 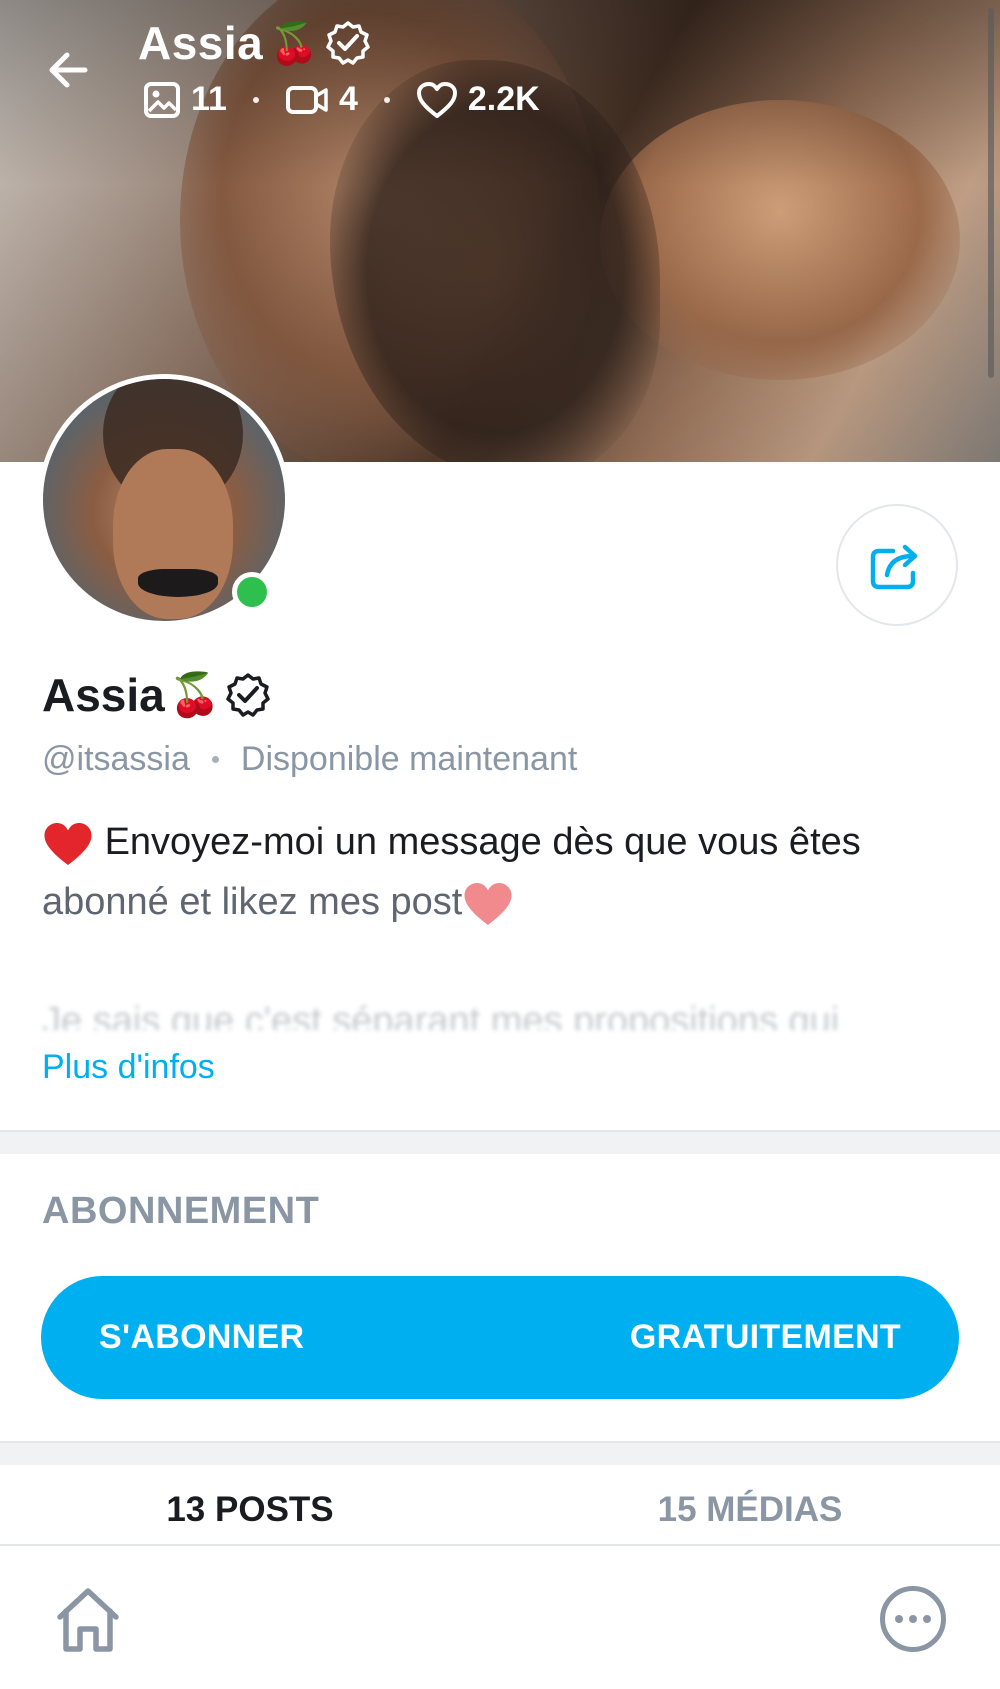 What do you see at coordinates (409, 759) in the screenshot?
I see `availability-status: Disponible maintenant` at bounding box center [409, 759].